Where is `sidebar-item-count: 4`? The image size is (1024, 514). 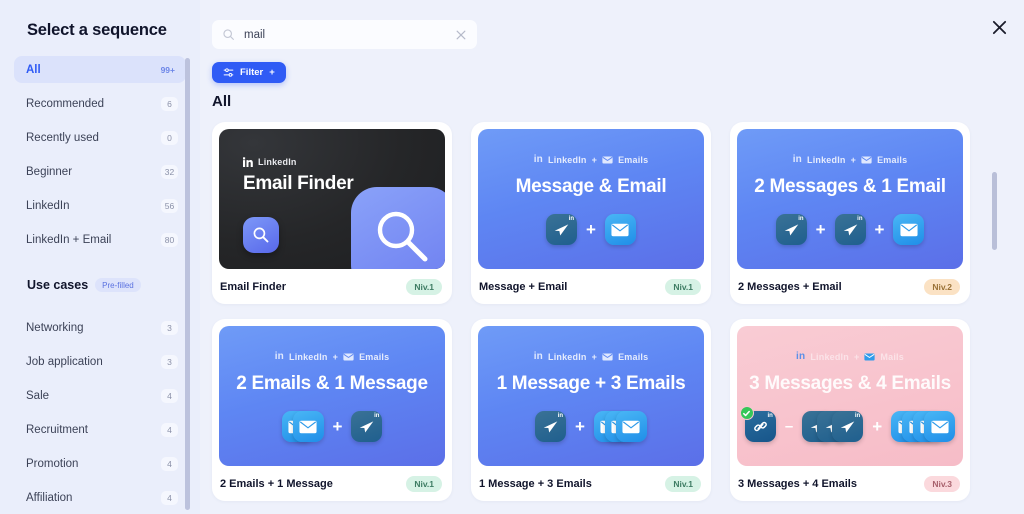 sidebar-item-count: 4 is located at coordinates (169, 463).